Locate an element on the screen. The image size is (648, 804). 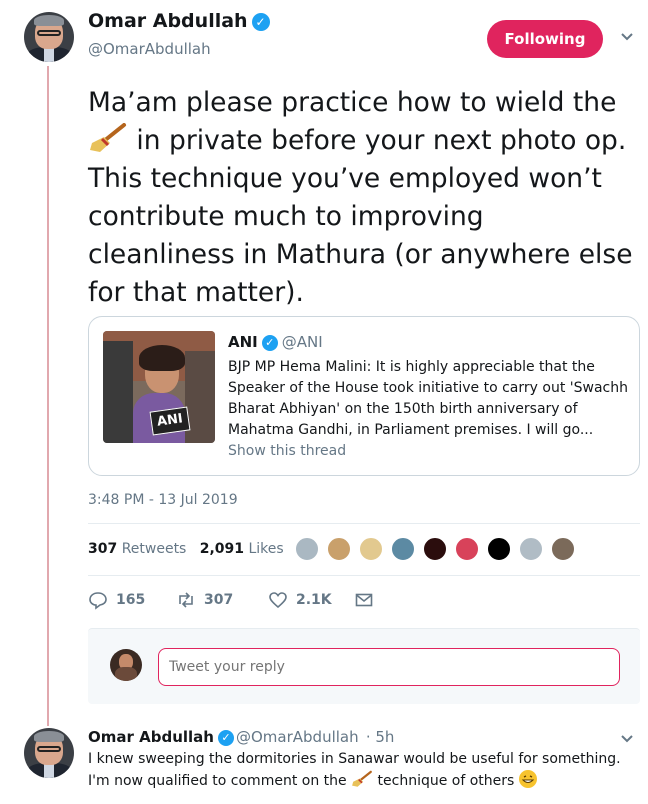
like-count: 2.1K is located at coordinates (314, 600).